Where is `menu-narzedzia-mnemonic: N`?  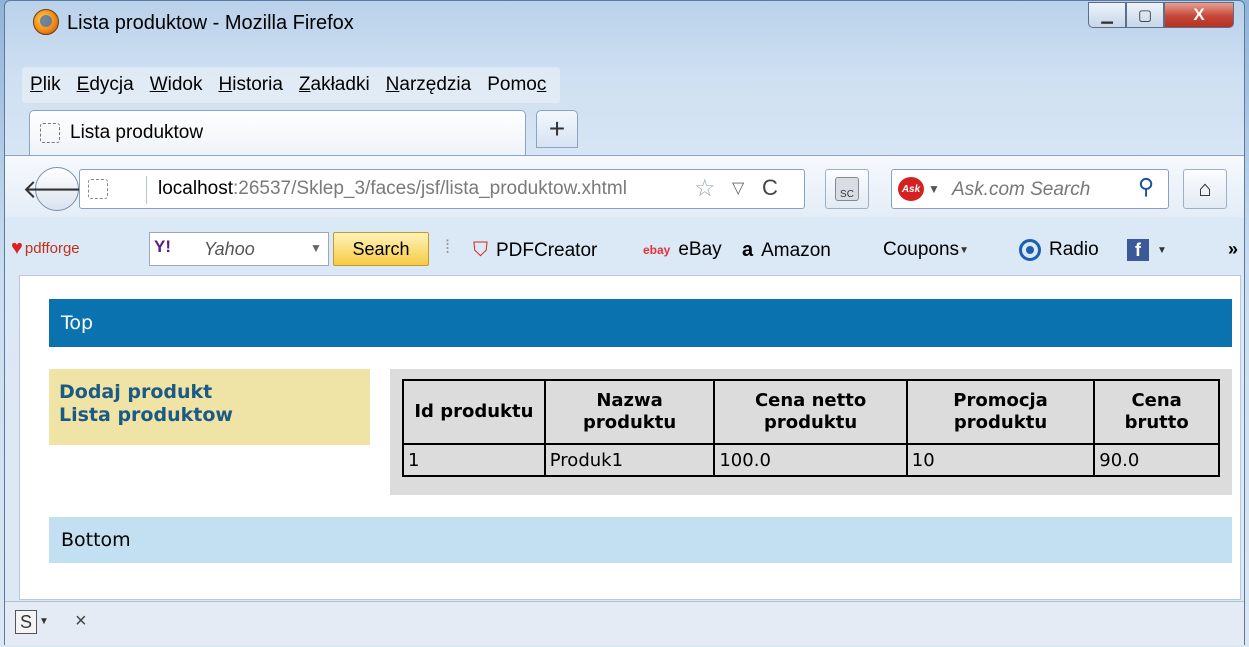
menu-narzedzia-mnemonic: N is located at coordinates (392, 84).